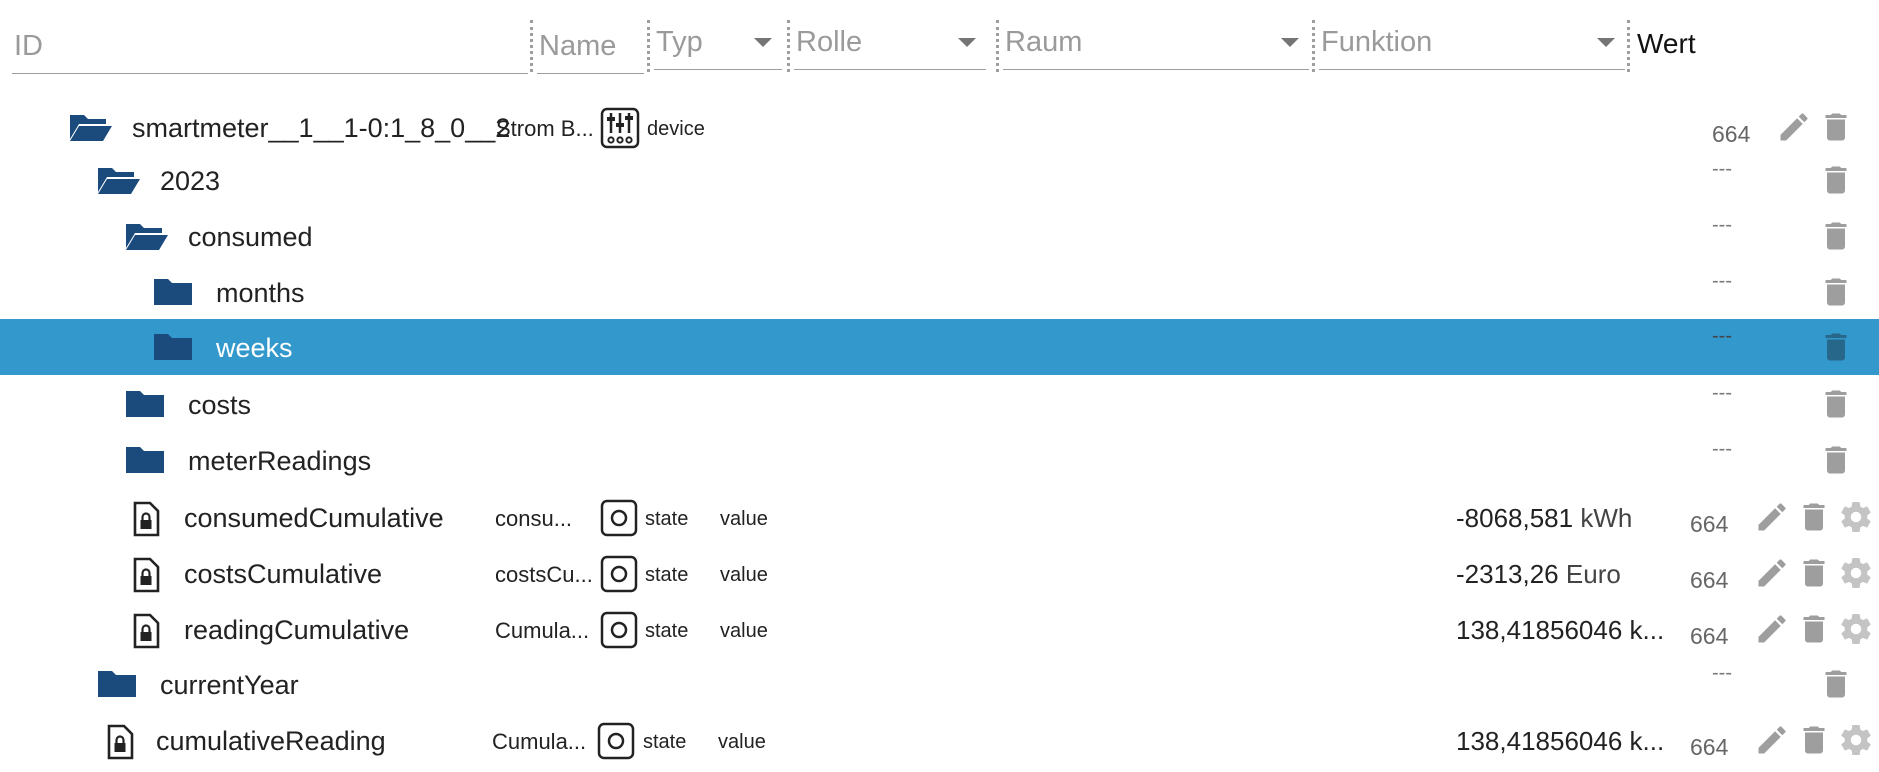 Image resolution: width=1879 pixels, height=772 pixels. What do you see at coordinates (620, 130) in the screenshot?
I see `device-sliders-icon` at bounding box center [620, 130].